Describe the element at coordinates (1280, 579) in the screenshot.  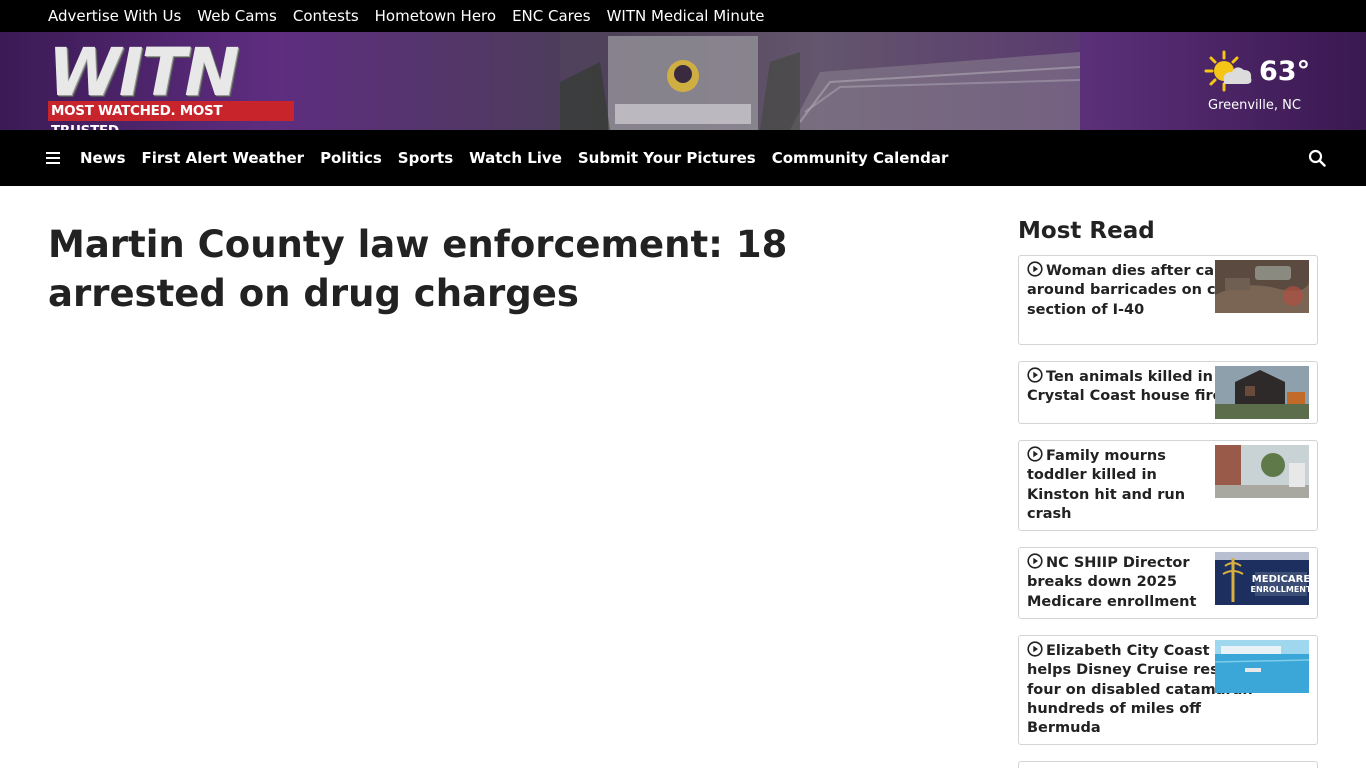
I see `medicare-thumb-line-1: MEDICARE` at that location.